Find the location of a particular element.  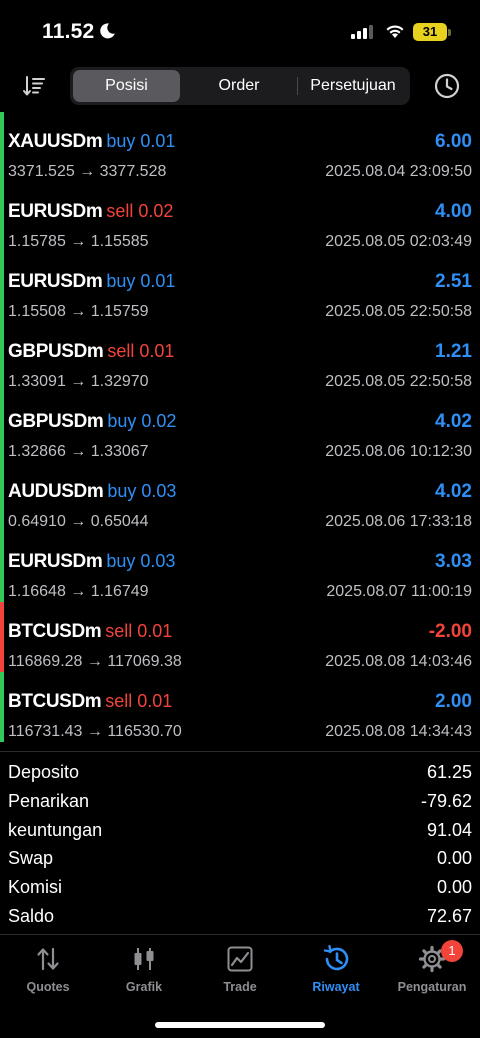

summary-row: Penarikan -79.62 is located at coordinates (240, 800).